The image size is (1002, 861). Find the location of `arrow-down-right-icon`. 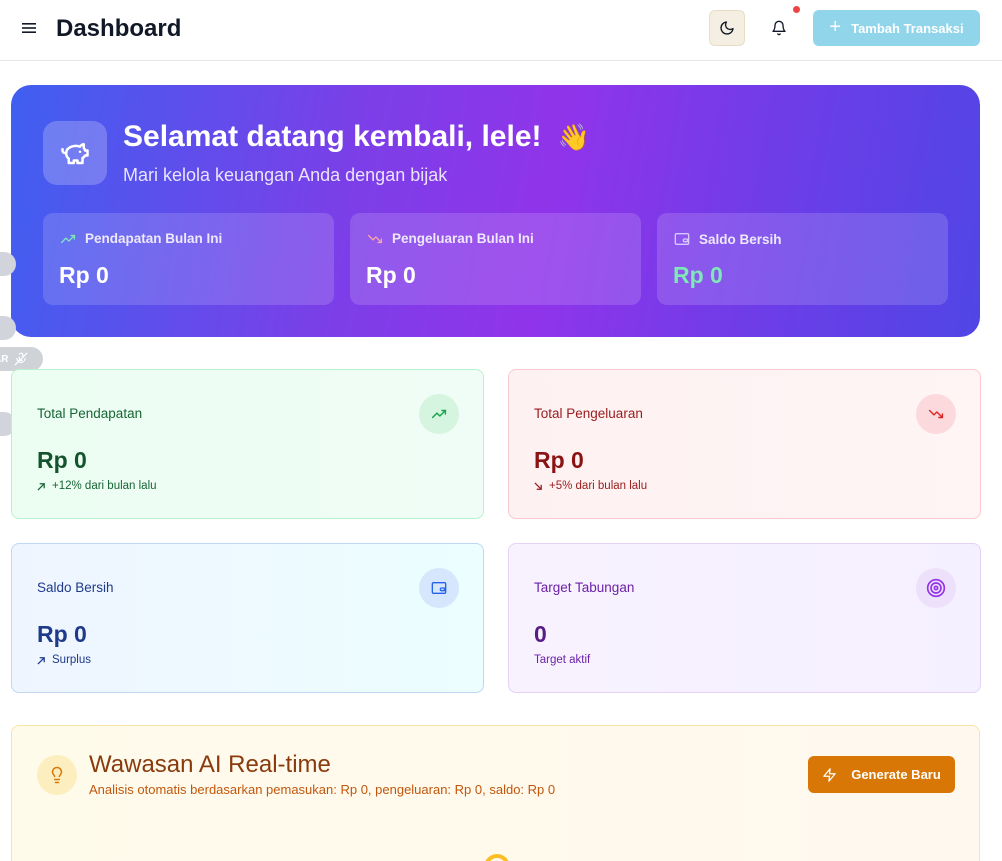

arrow-down-right-icon is located at coordinates (538, 485).